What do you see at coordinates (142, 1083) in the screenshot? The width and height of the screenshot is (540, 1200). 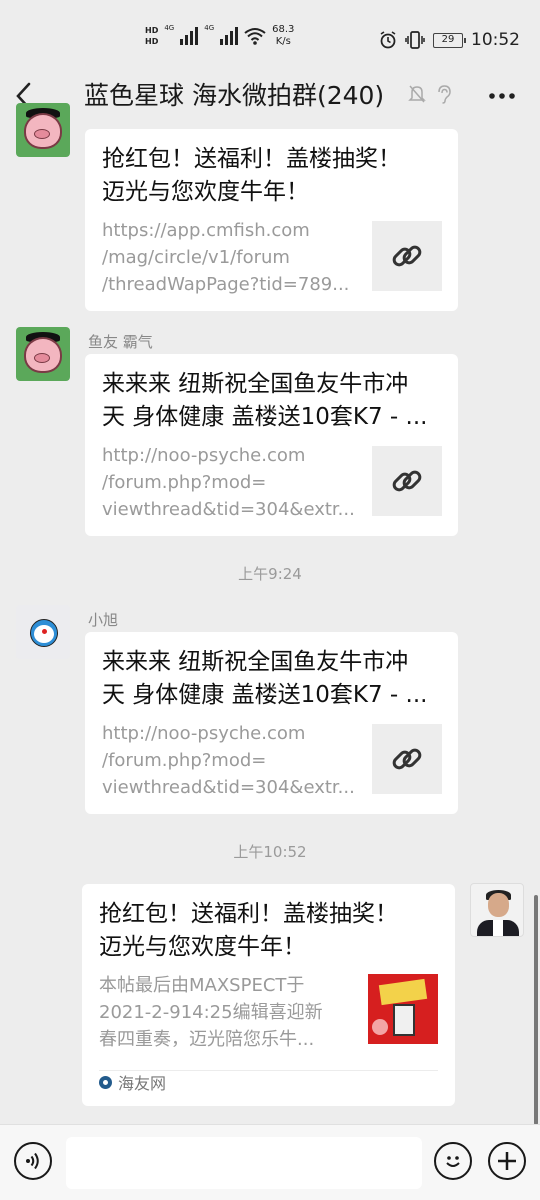 I see `source-name: 海友网` at bounding box center [142, 1083].